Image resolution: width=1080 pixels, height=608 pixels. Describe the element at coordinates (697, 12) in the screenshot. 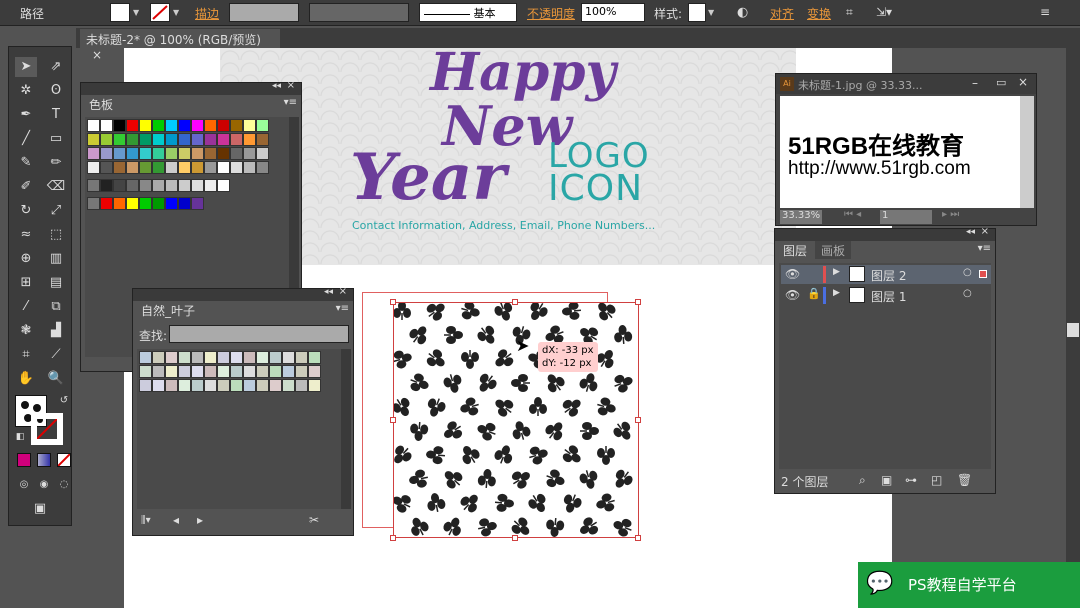

I see `graphic-style-swatch` at that location.